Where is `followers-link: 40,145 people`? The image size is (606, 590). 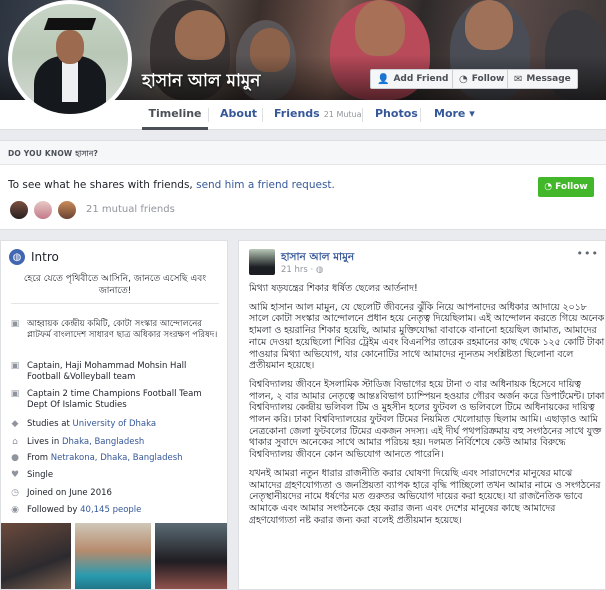 followers-link: 40,145 people is located at coordinates (110, 510).